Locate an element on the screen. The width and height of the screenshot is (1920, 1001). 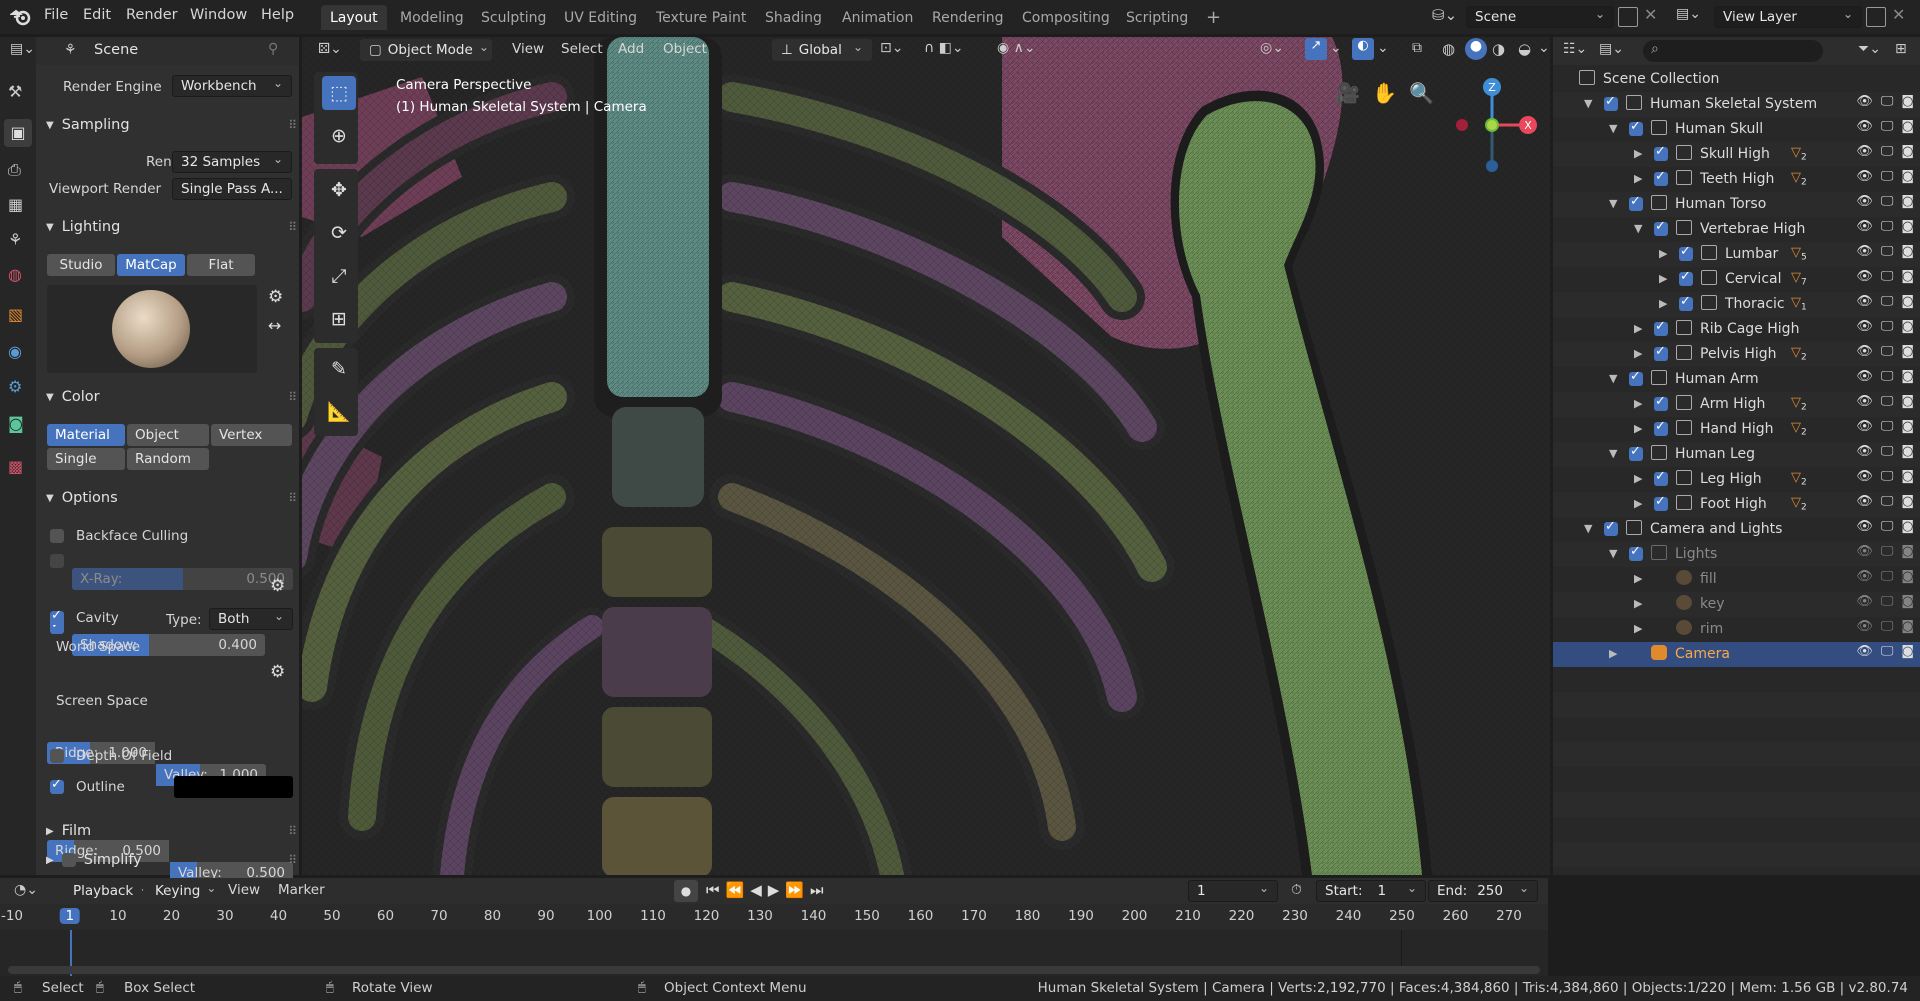
gizmo-dropdown-icon: ⌄ is located at coordinates (1336, 48).